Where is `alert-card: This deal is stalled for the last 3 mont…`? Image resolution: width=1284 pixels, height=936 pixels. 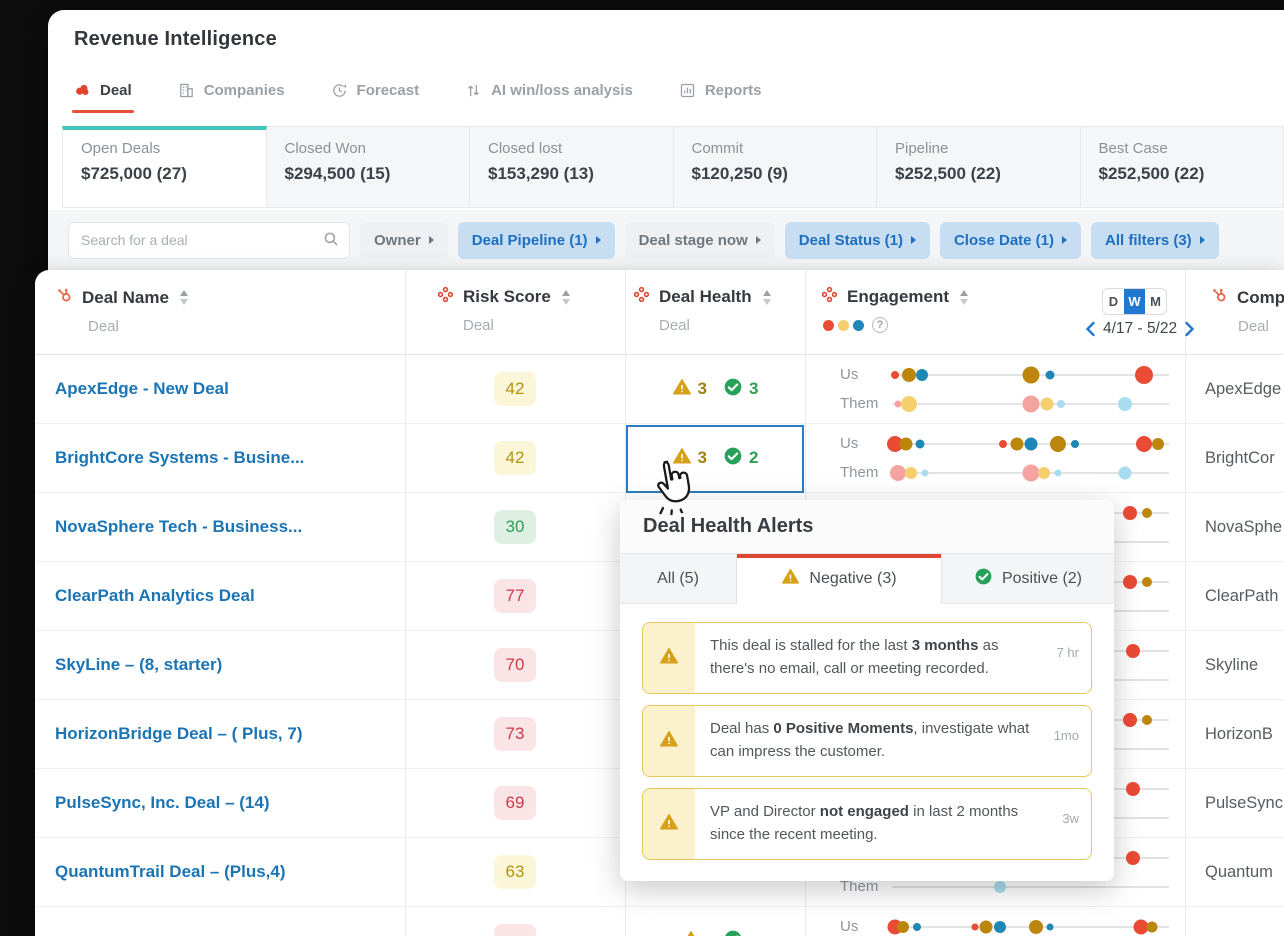 alert-card: This deal is stalled for the last 3 mont… is located at coordinates (867, 658).